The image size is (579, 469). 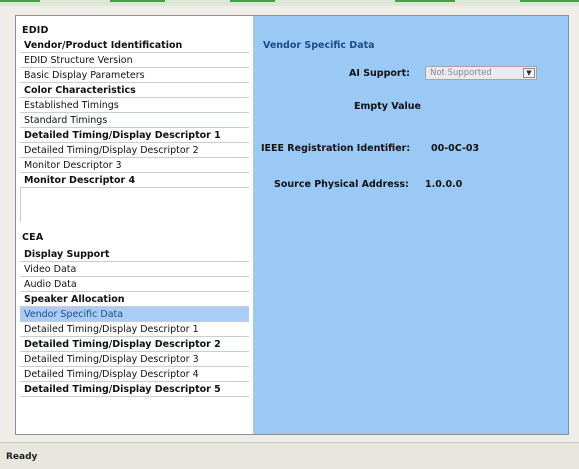 I want to click on list-item-edid-descriptor-2: Detailed Timing/Display Descriptor 2, so click(x=134, y=150).